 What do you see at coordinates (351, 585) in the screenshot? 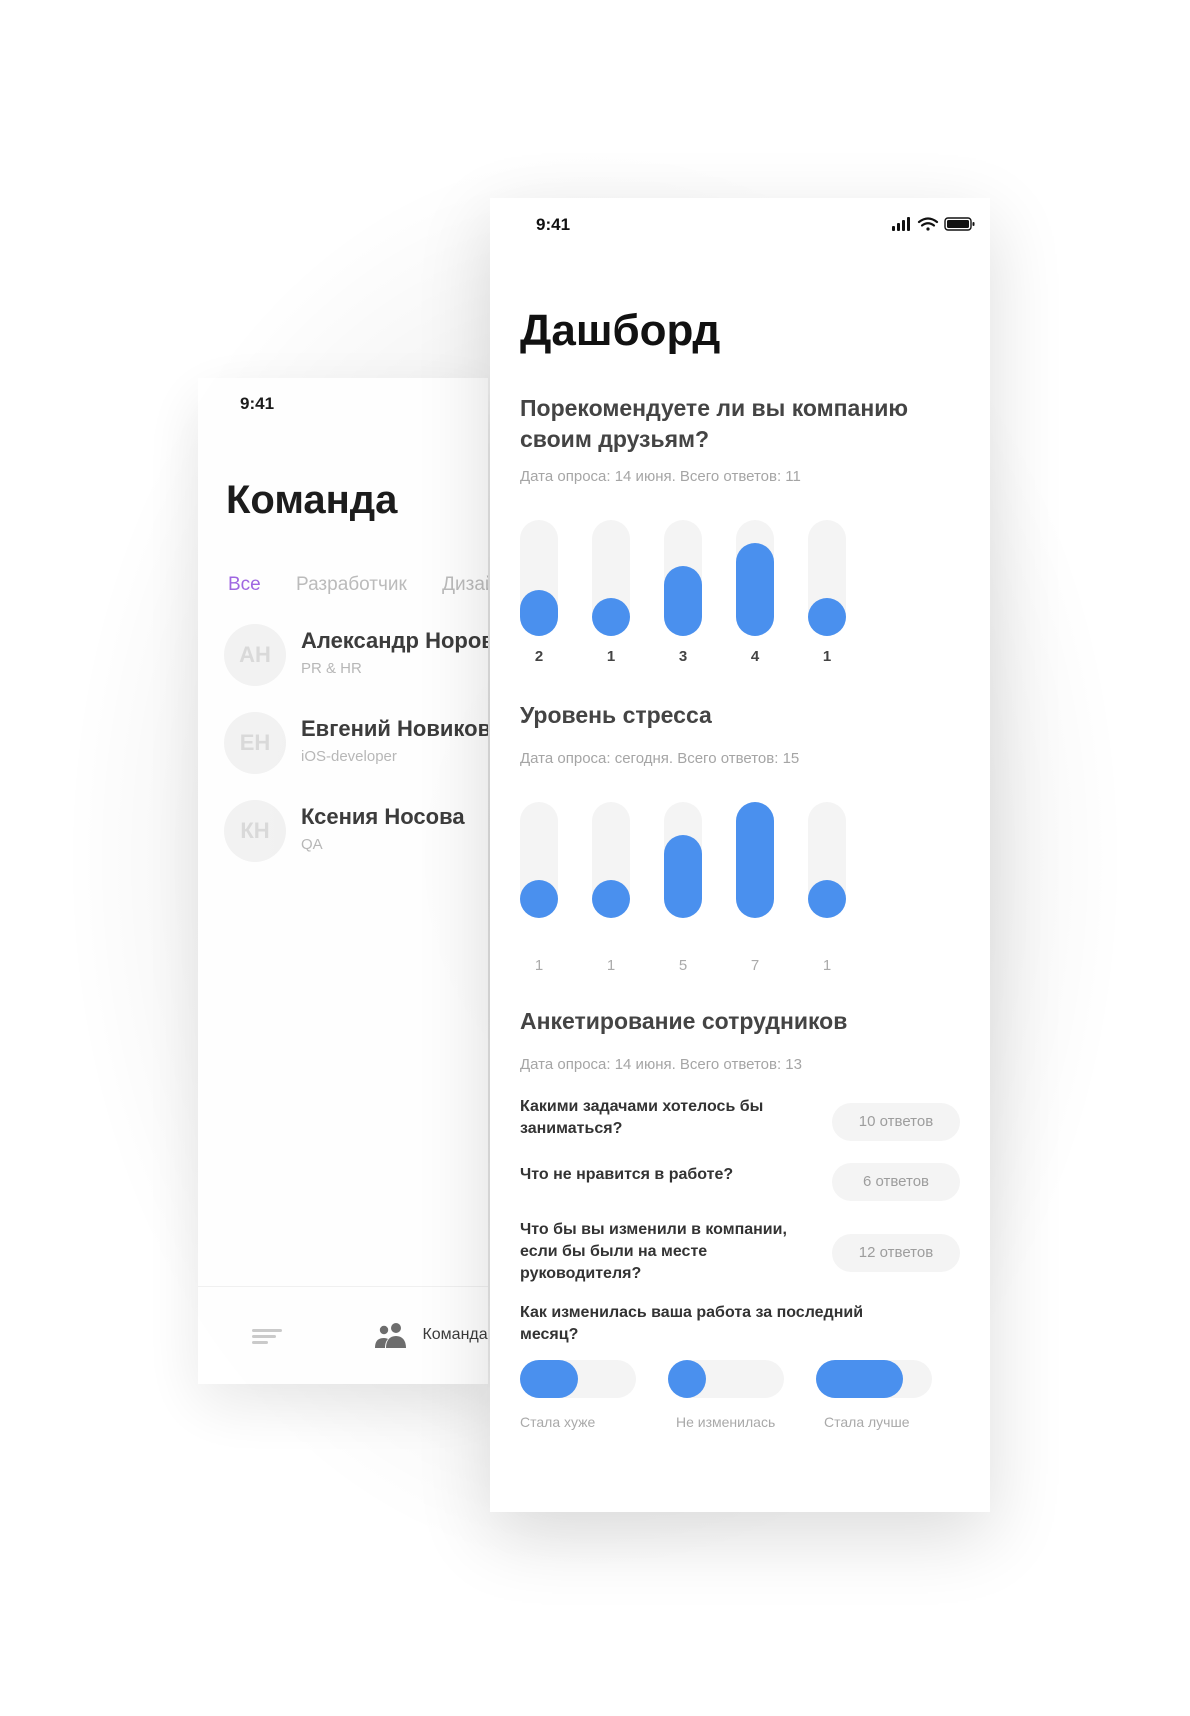
I see `tab-developer: Разработчик` at bounding box center [351, 585].